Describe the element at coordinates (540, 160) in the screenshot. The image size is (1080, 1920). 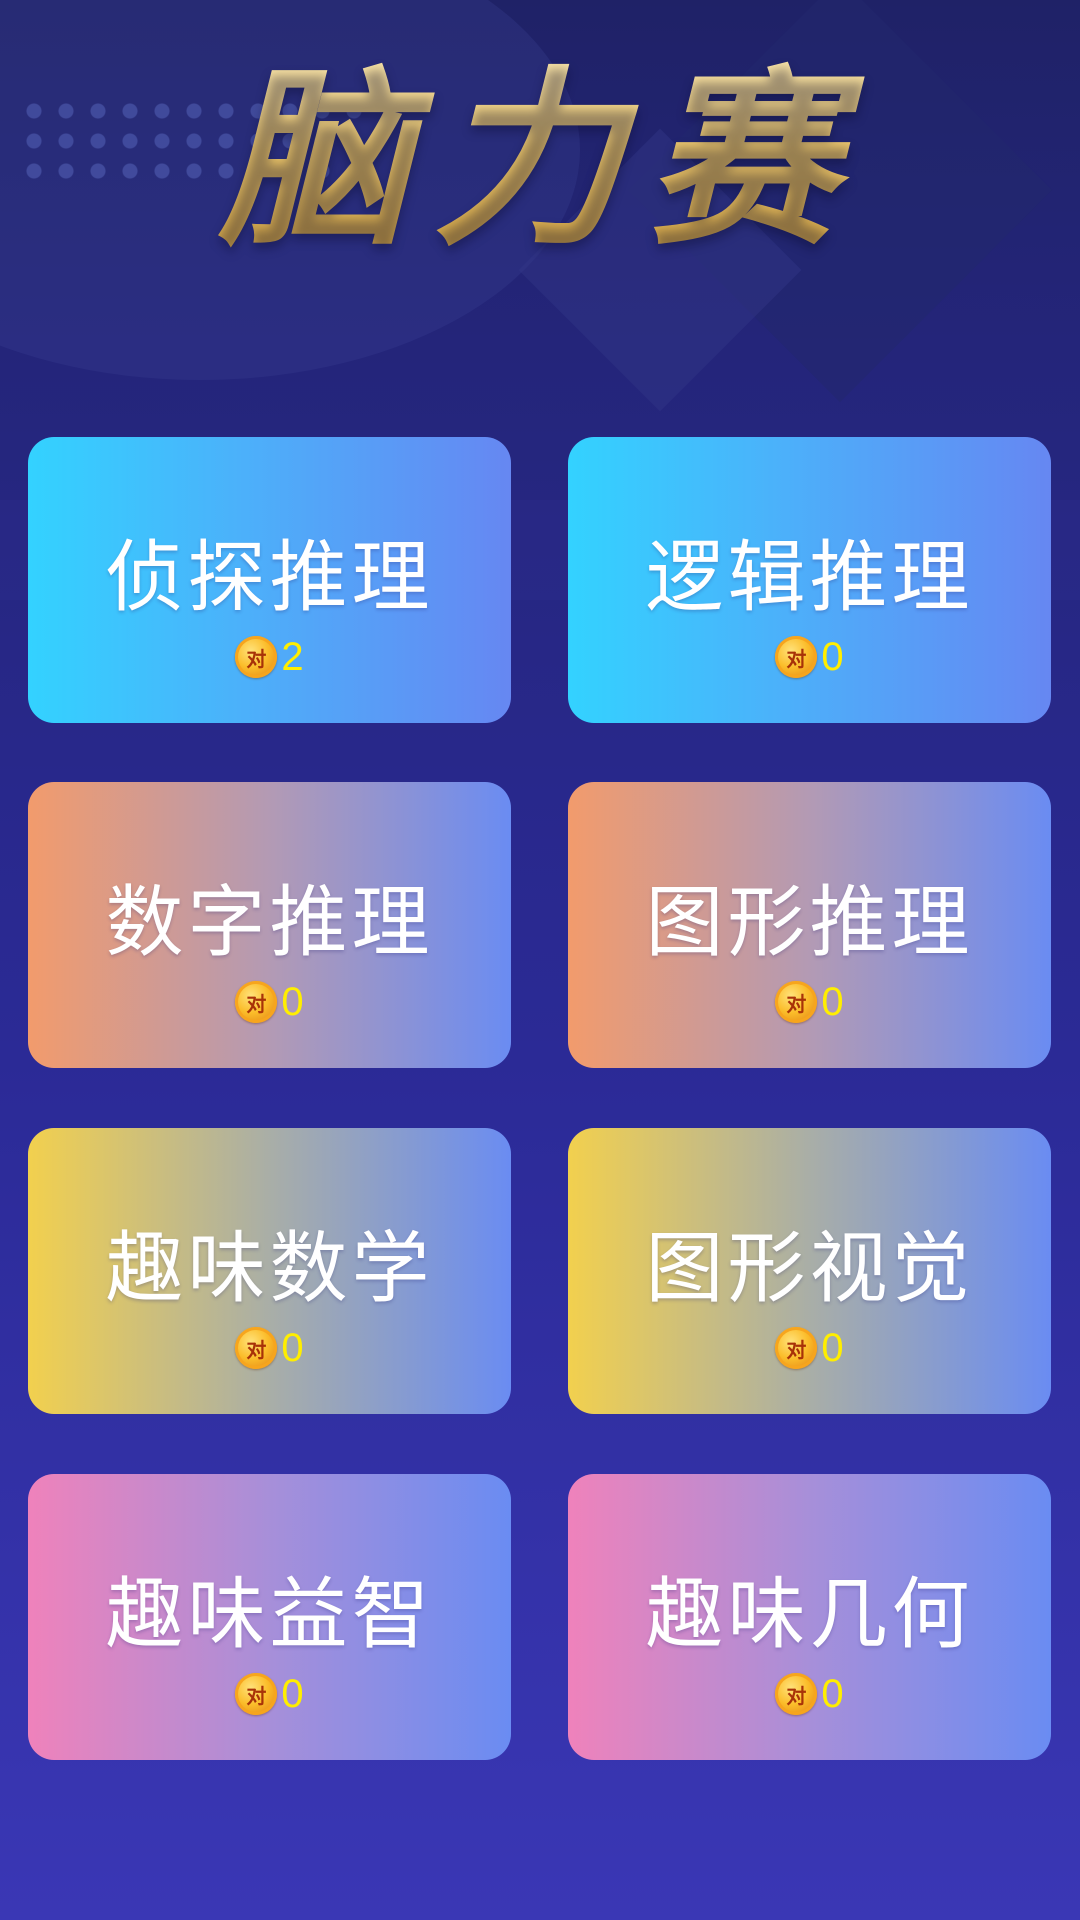
I see `page-title: 脑力赛` at that location.